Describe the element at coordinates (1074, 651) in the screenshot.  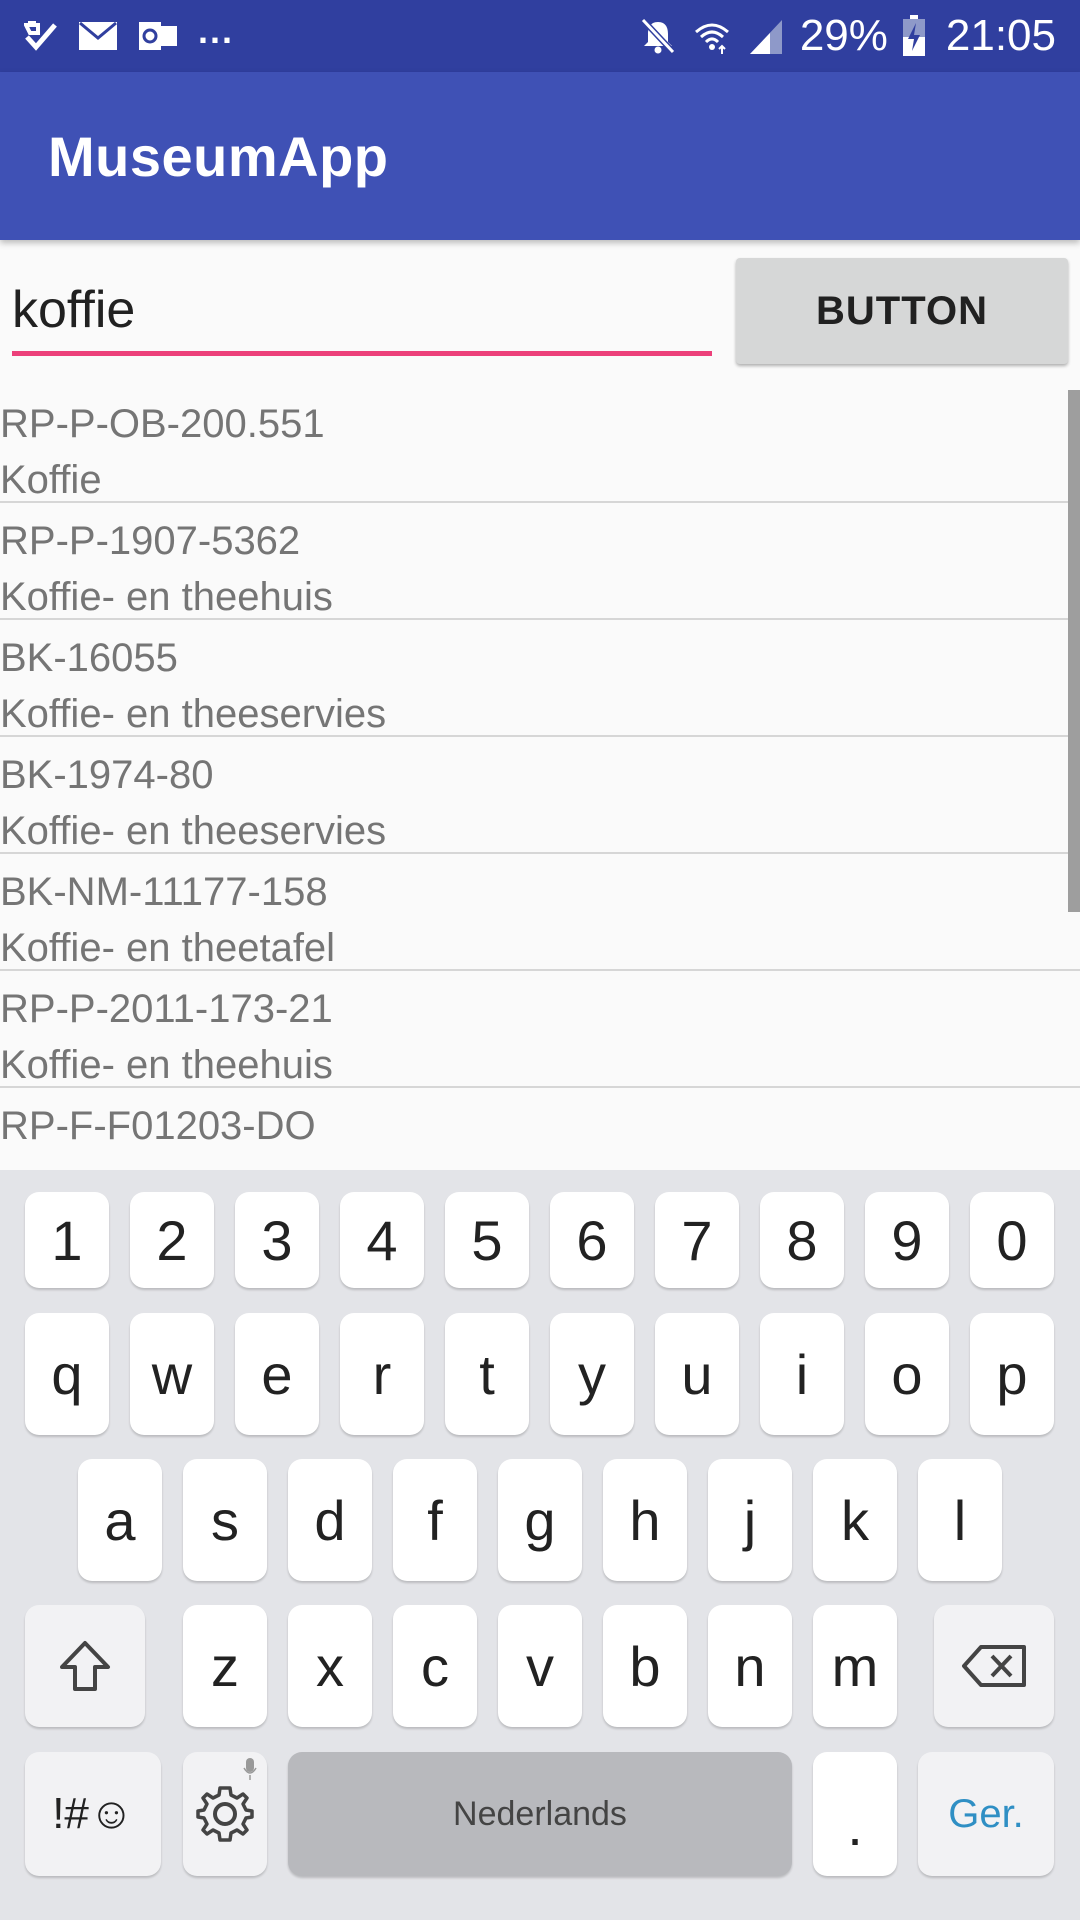
I see `results-scrollbar` at that location.